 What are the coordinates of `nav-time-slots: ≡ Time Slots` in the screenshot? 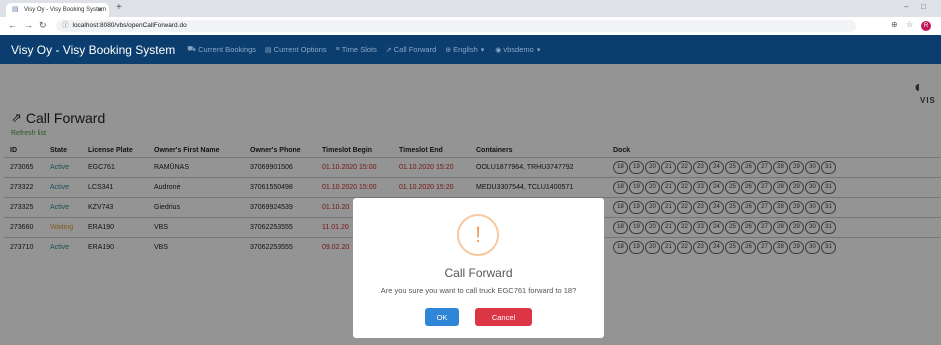 It's located at (356, 49).